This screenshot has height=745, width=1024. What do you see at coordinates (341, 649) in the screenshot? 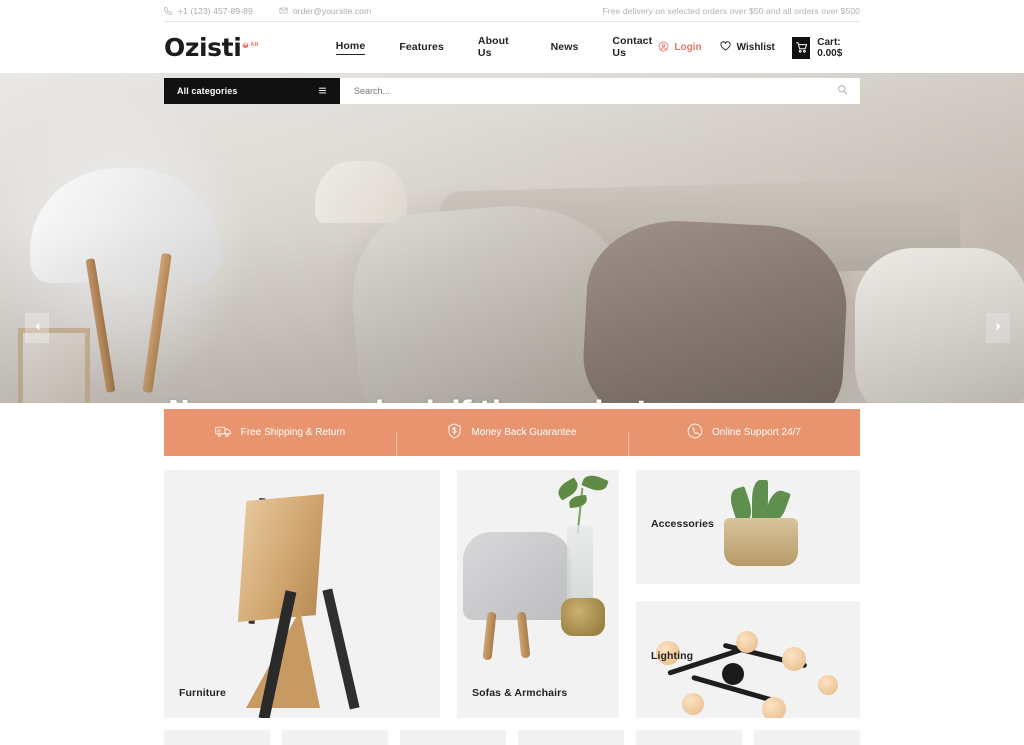
I see `chair-leg-back` at bounding box center [341, 649].